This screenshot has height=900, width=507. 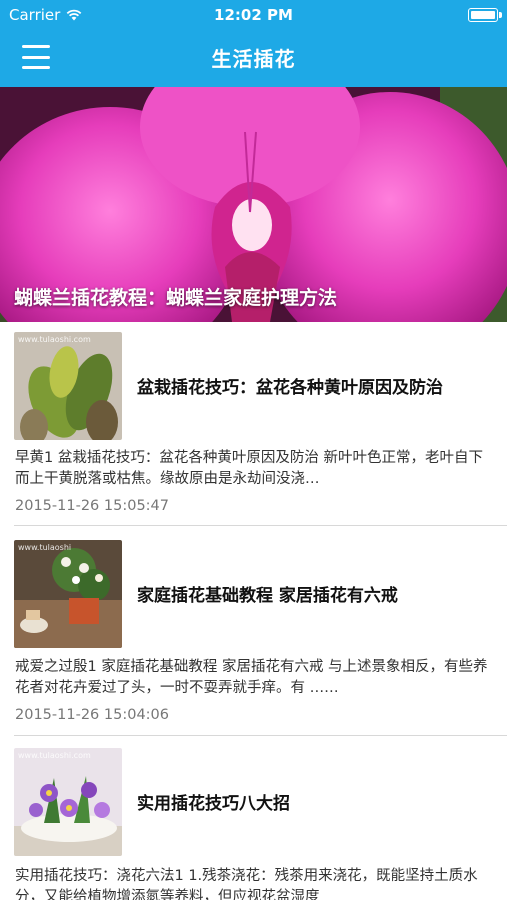 I want to click on nav-bar: 生活插花, so click(x=253, y=58).